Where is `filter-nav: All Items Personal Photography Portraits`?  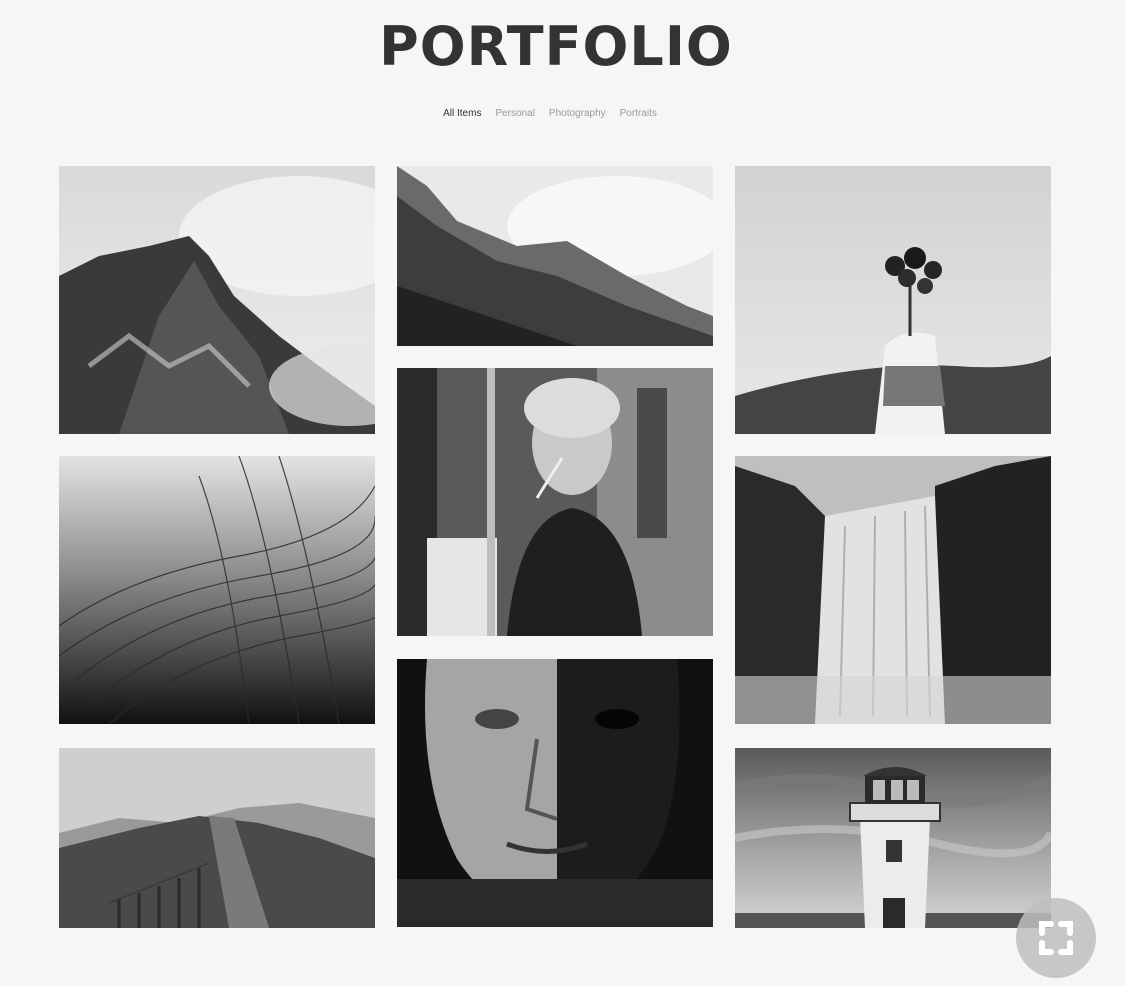 filter-nav: All Items Personal Photography Portraits is located at coordinates (550, 113).